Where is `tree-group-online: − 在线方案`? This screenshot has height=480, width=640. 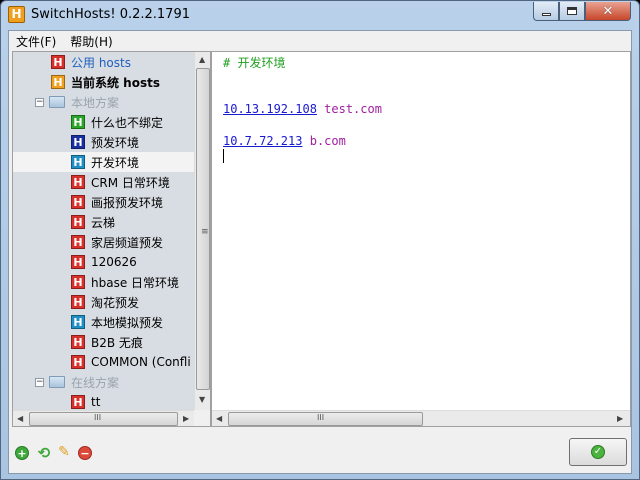 tree-group-online: − 在线方案 is located at coordinates (103, 382).